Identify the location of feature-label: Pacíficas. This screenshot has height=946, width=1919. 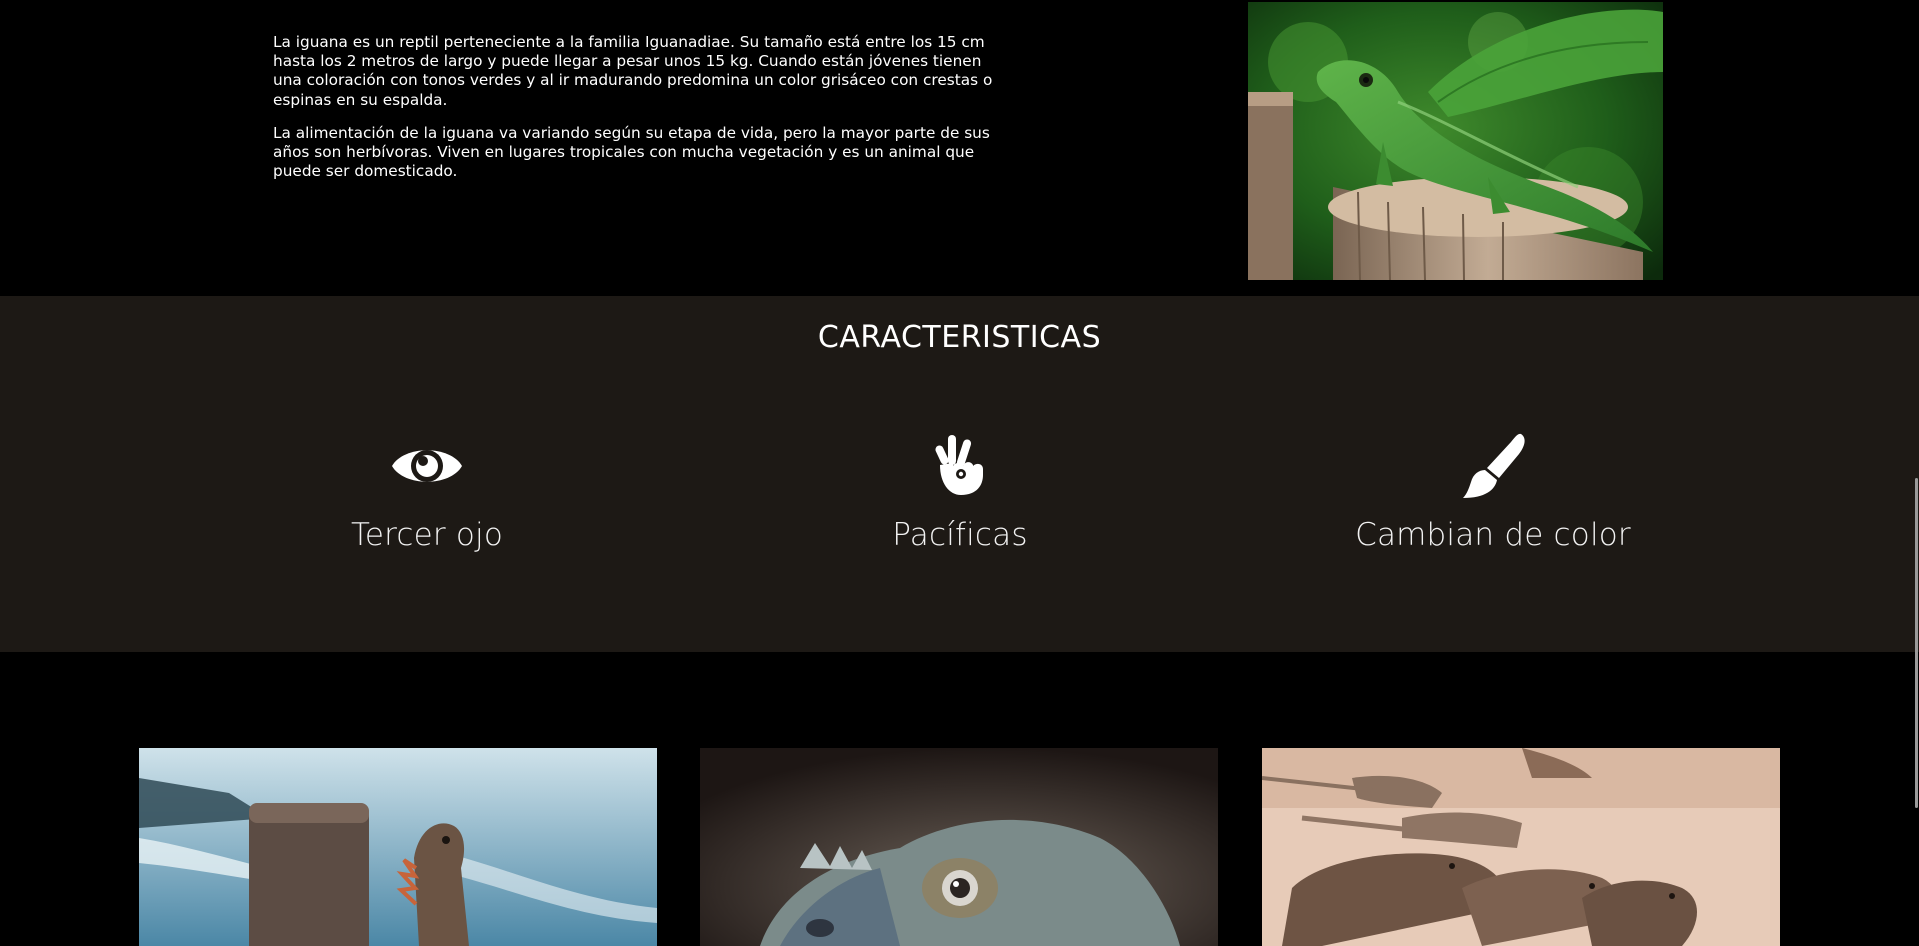
(960, 535).